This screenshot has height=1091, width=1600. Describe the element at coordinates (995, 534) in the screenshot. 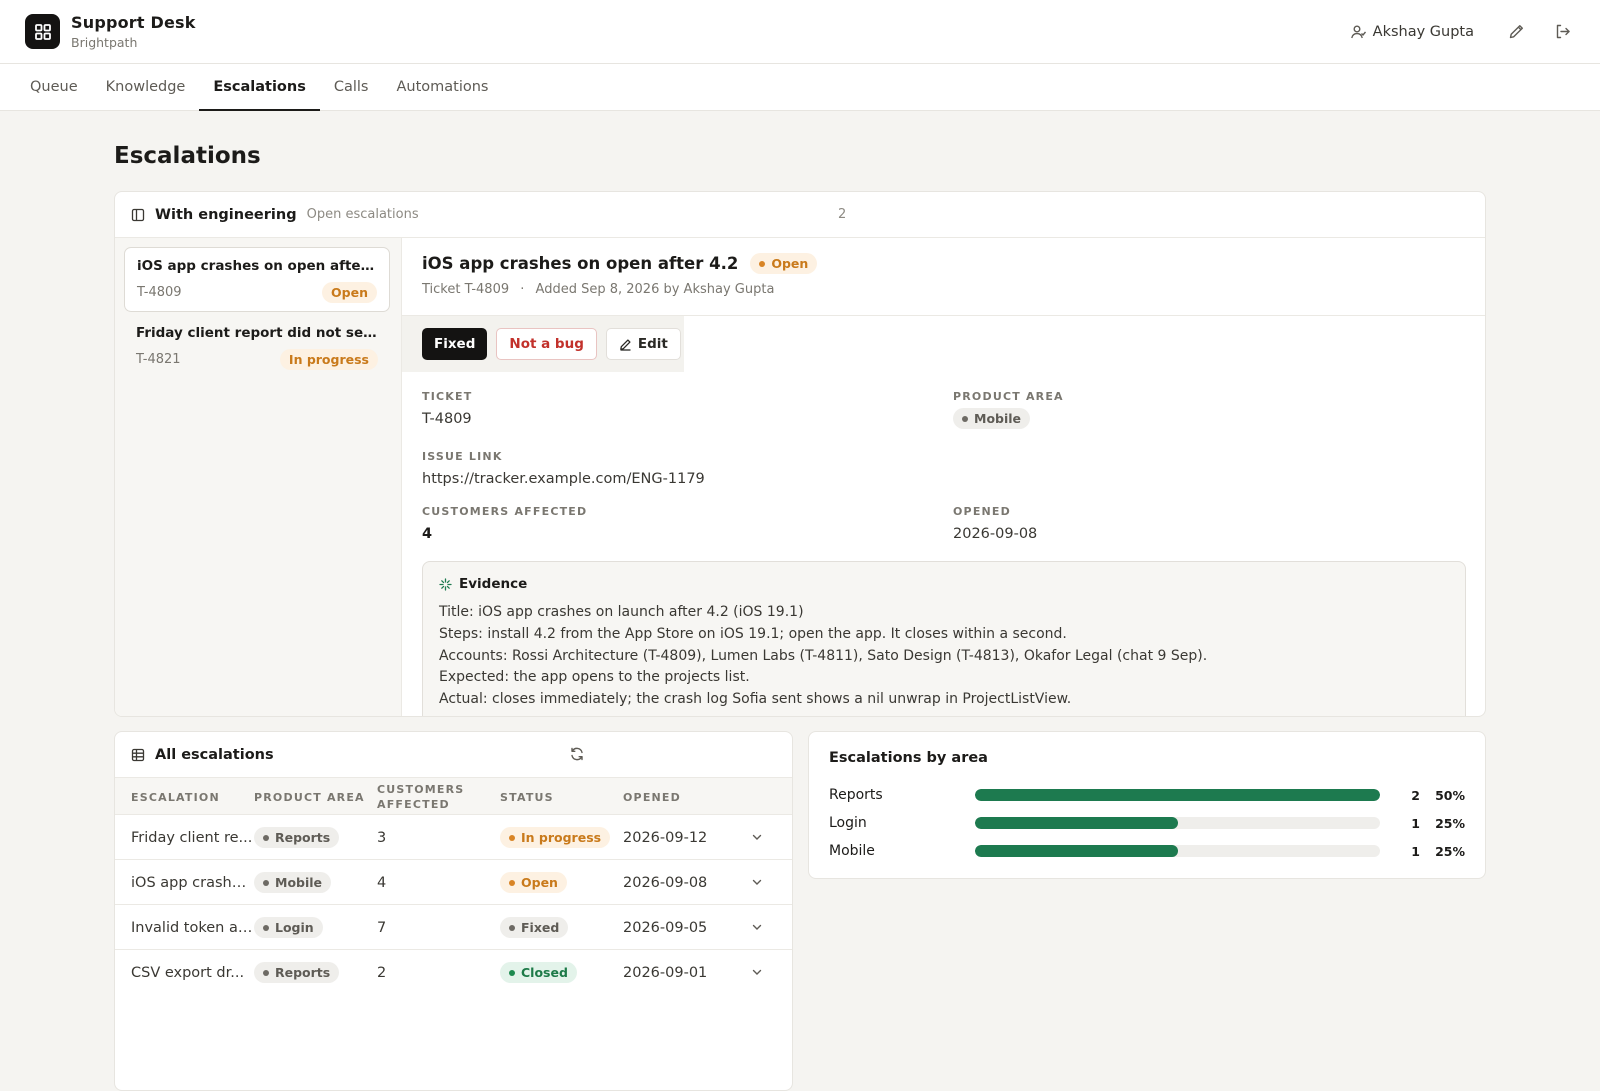

I see `opened-value: 2026-09-08` at that location.